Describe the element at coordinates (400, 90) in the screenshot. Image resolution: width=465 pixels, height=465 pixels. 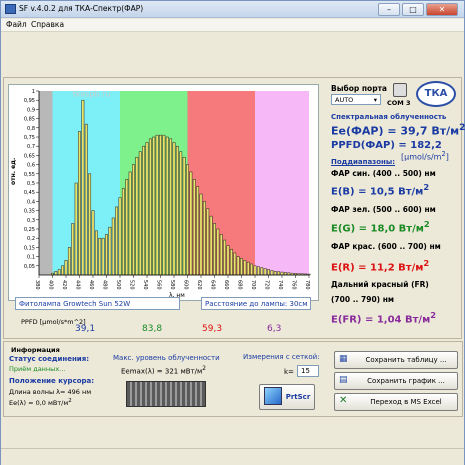
I see `port-connector-icon` at that location.